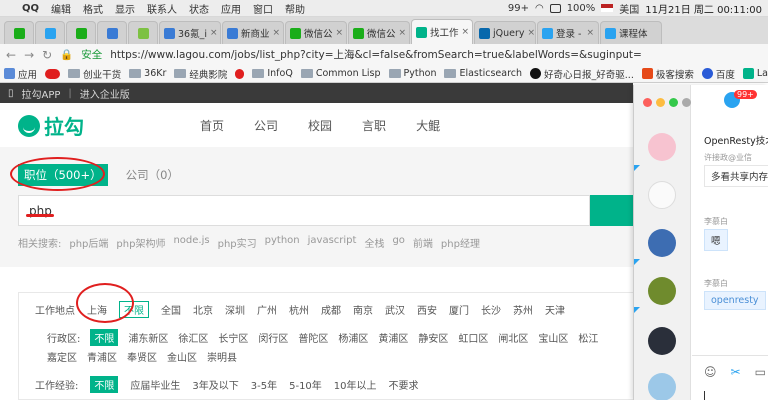 This screenshot has height=400, width=768. What do you see at coordinates (191, 242) in the screenshot?
I see `related-link: node.js` at bounding box center [191, 242].